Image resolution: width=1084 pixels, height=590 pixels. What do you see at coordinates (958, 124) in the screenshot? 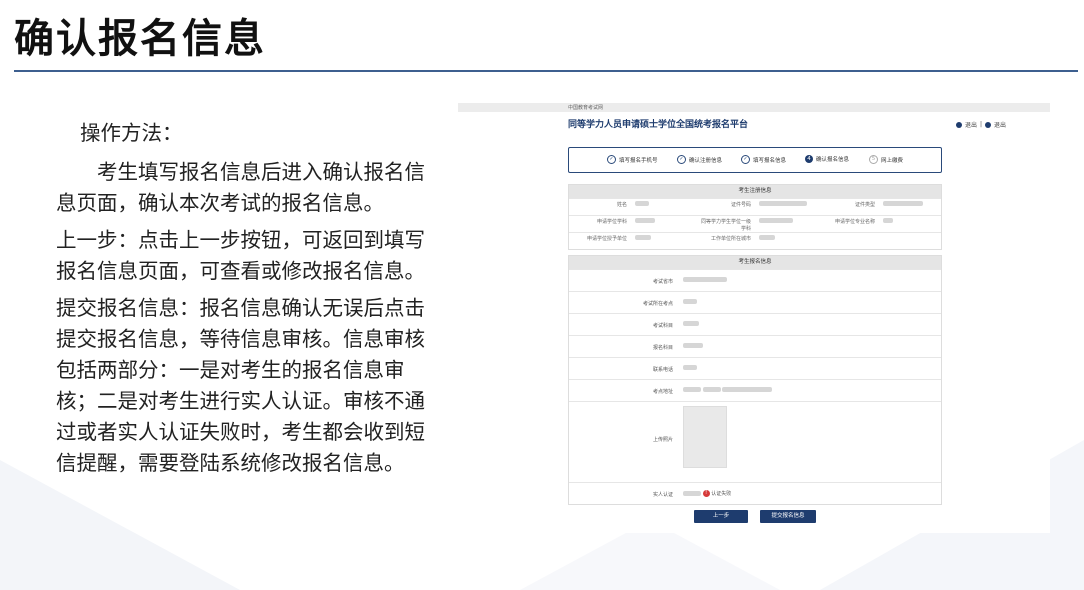
I see `user-icon` at bounding box center [958, 124].